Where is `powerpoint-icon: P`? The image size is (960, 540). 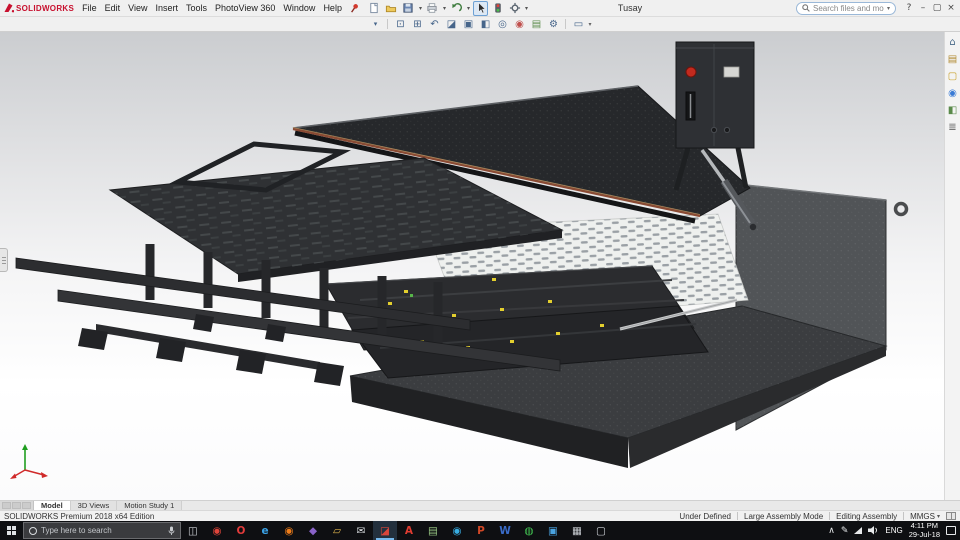 powerpoint-icon: P is located at coordinates (481, 530).